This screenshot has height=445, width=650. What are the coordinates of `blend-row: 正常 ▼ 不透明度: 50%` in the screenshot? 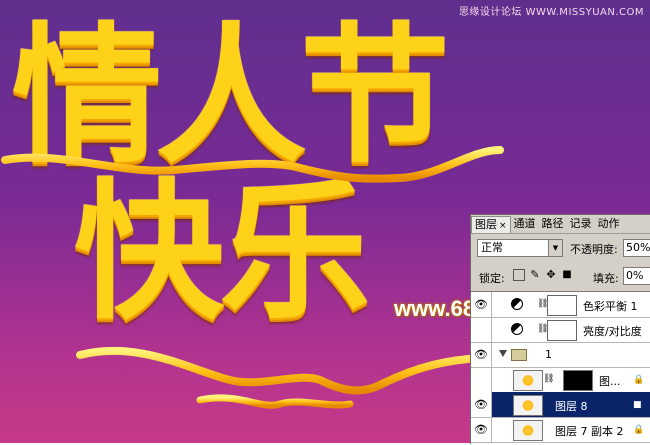 It's located at (560, 250).